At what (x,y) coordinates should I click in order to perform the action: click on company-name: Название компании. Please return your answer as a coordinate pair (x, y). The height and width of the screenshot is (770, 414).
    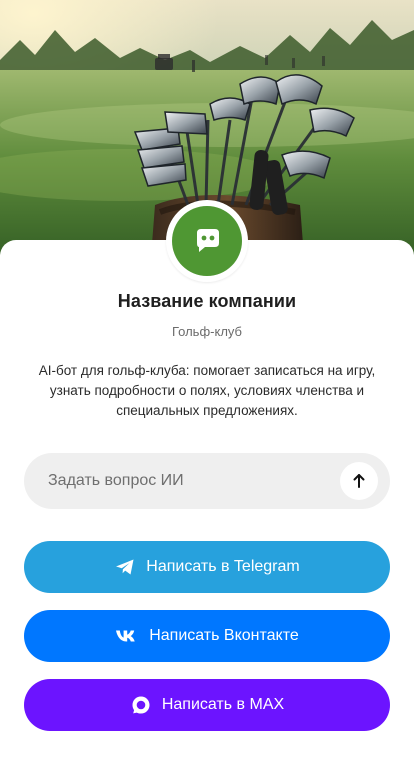
    Looking at the image, I should click on (207, 301).